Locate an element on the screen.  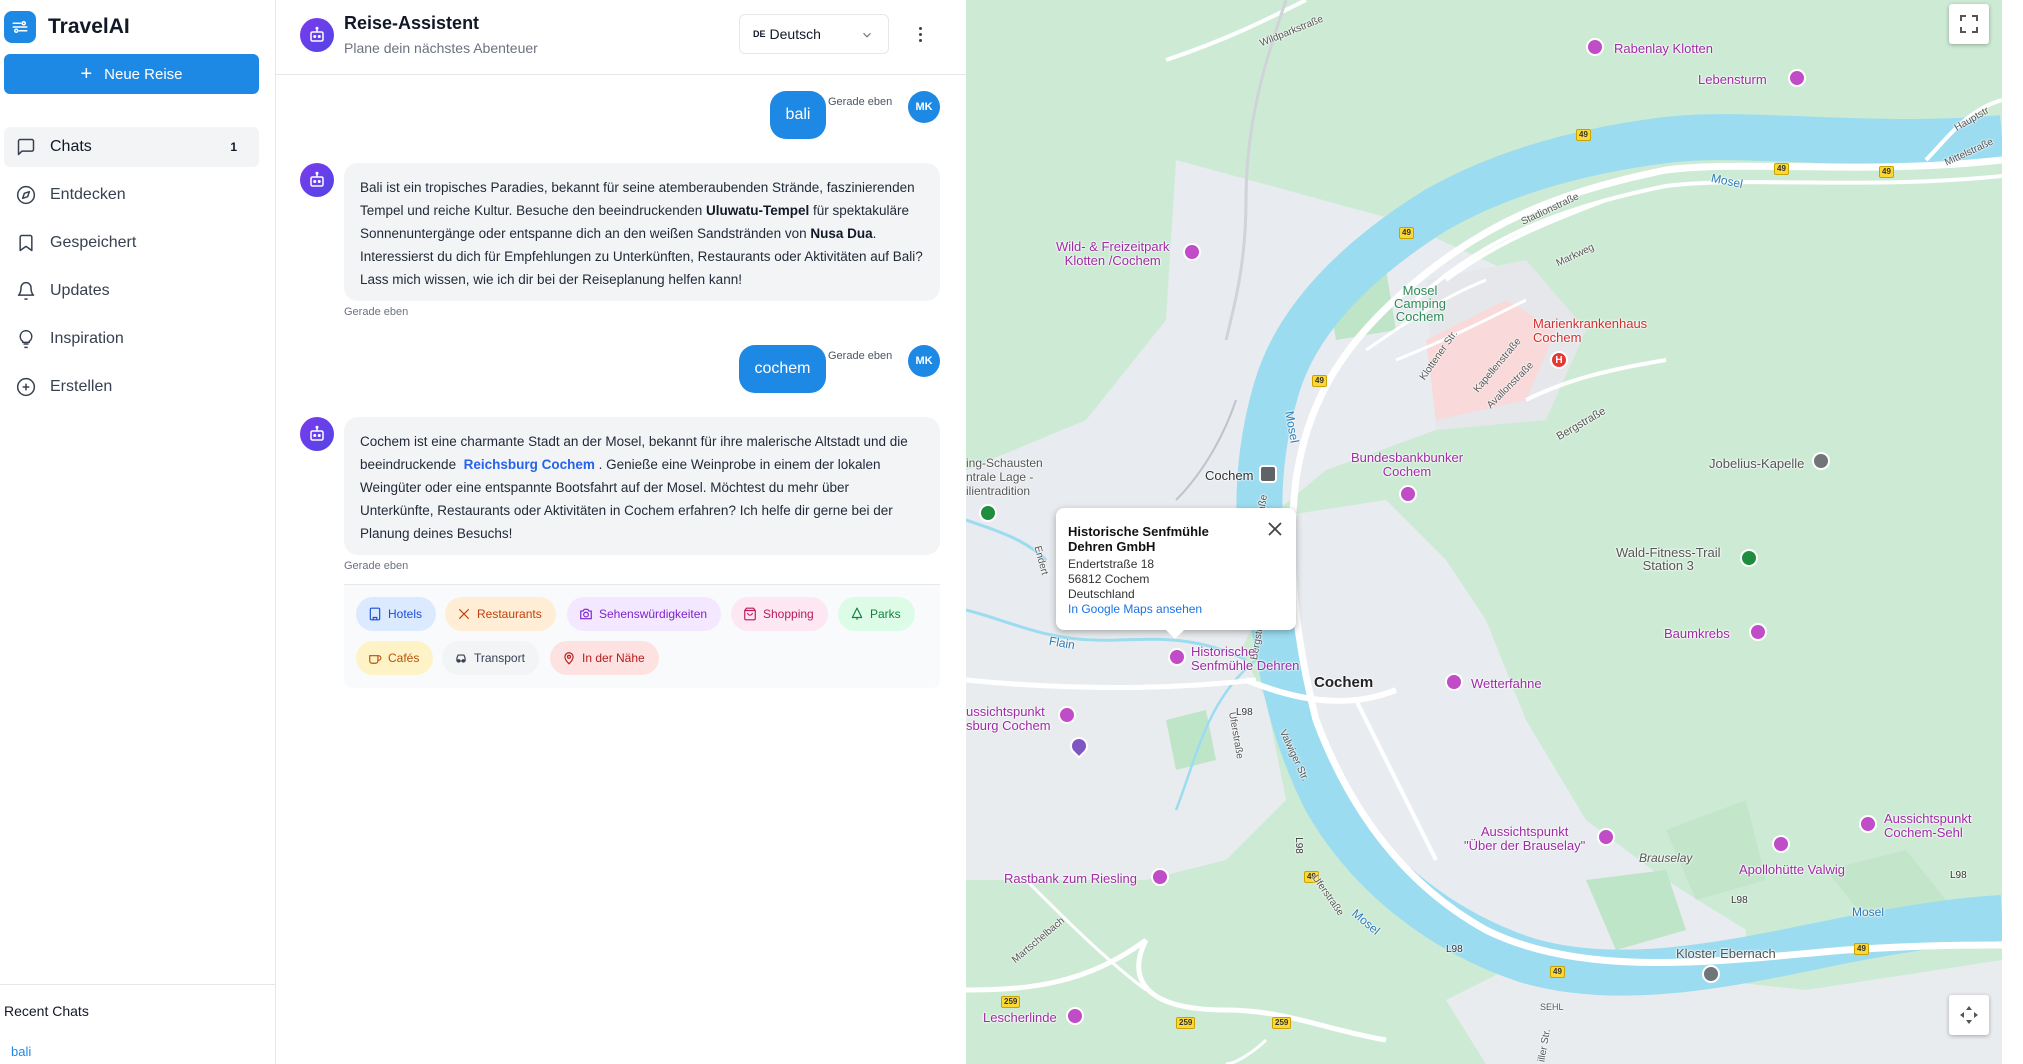
sidebar-item-label: Erstellen is located at coordinates (81, 386).